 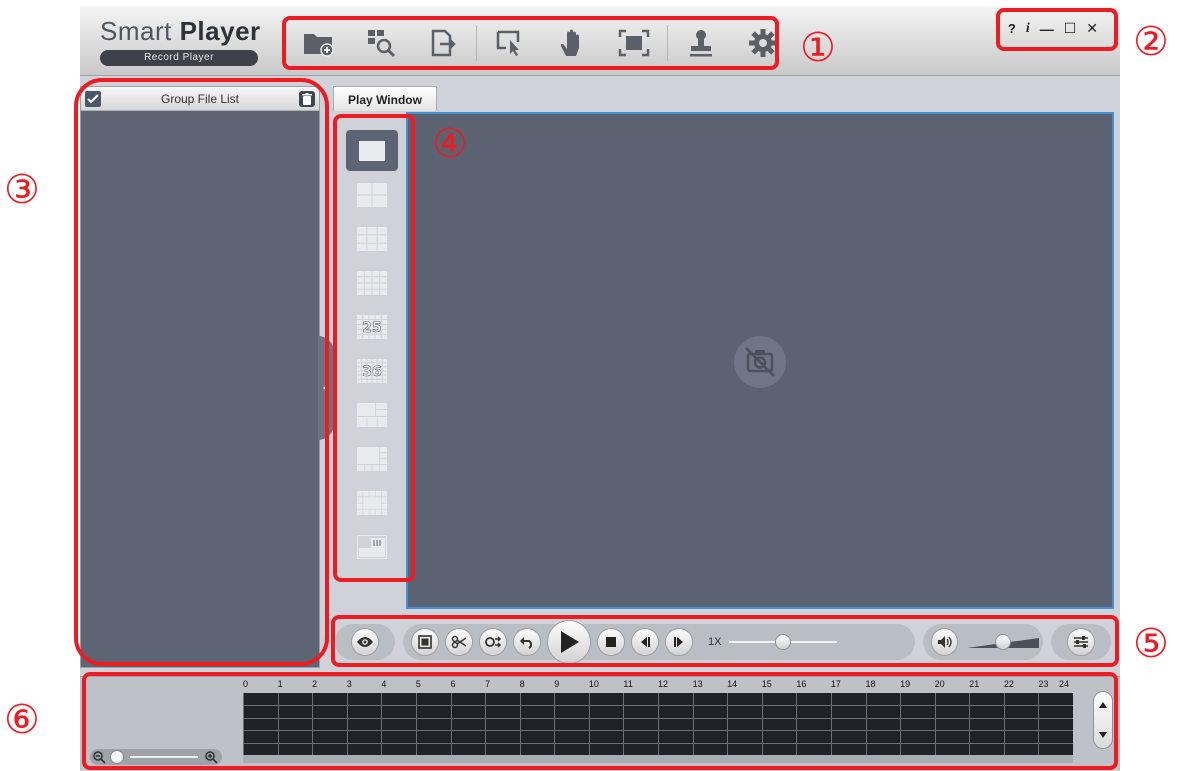 What do you see at coordinates (530, 43) in the screenshot?
I see `annotation-box-toolbar` at bounding box center [530, 43].